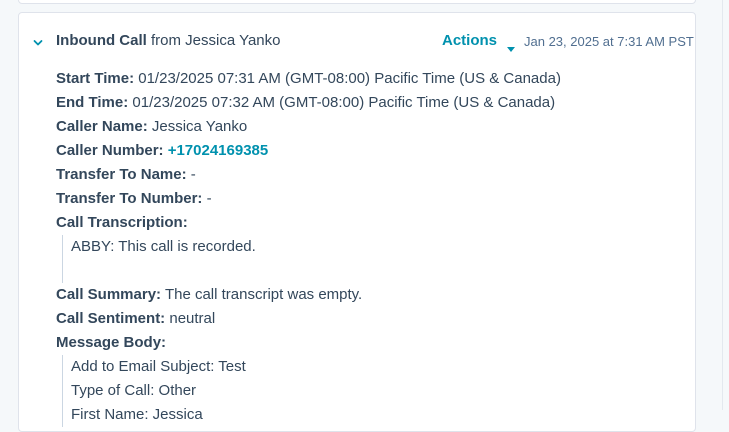 The height and width of the screenshot is (432, 729). What do you see at coordinates (137, 414) in the screenshot?
I see `message-line: First Name: Jessica` at bounding box center [137, 414].